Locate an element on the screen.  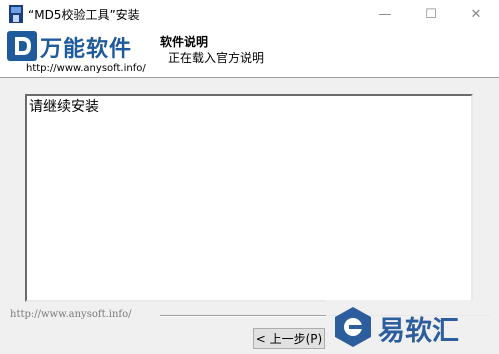
title-bar: “MD5校验工具”安装 — ☐ ✕ is located at coordinates (249, 14).